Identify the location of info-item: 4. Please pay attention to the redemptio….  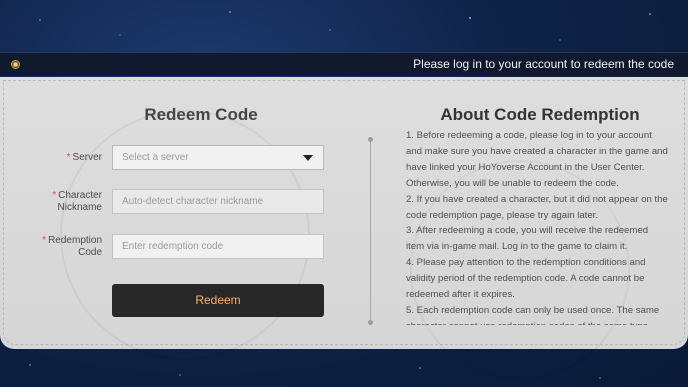
(526, 279).